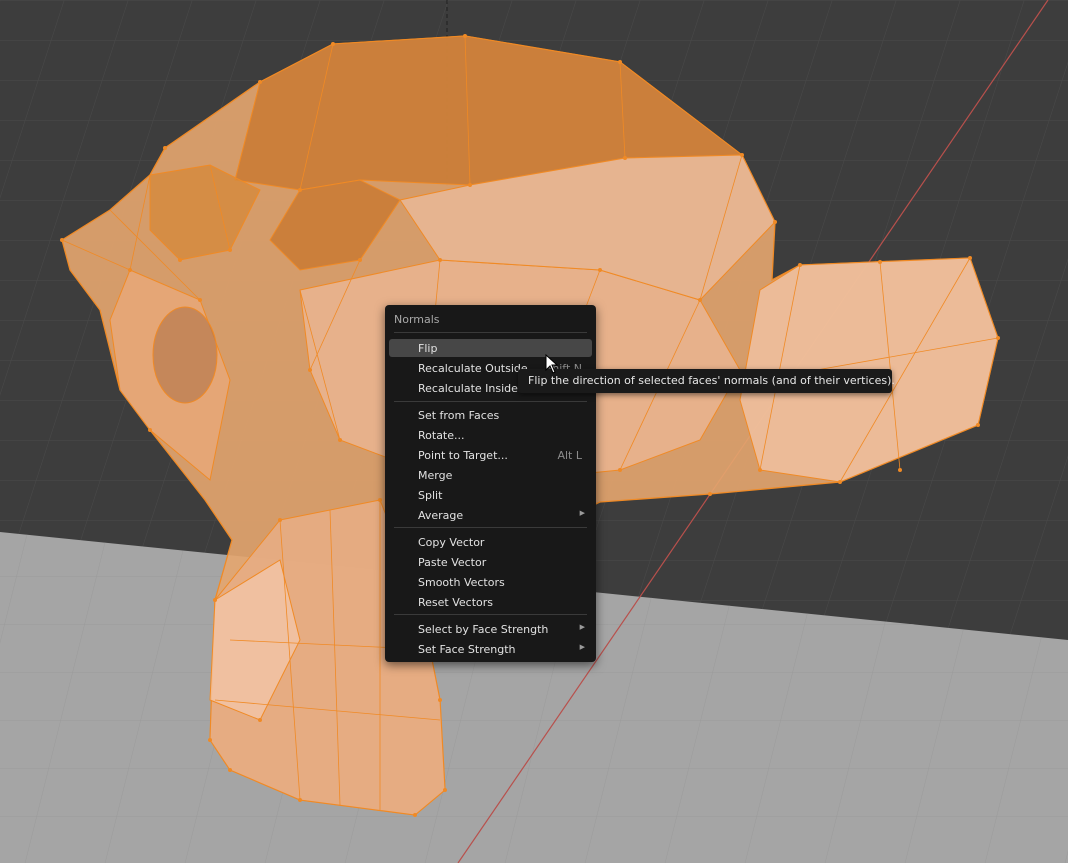  I want to click on menu-item-shortcut: Alt L, so click(569, 455).